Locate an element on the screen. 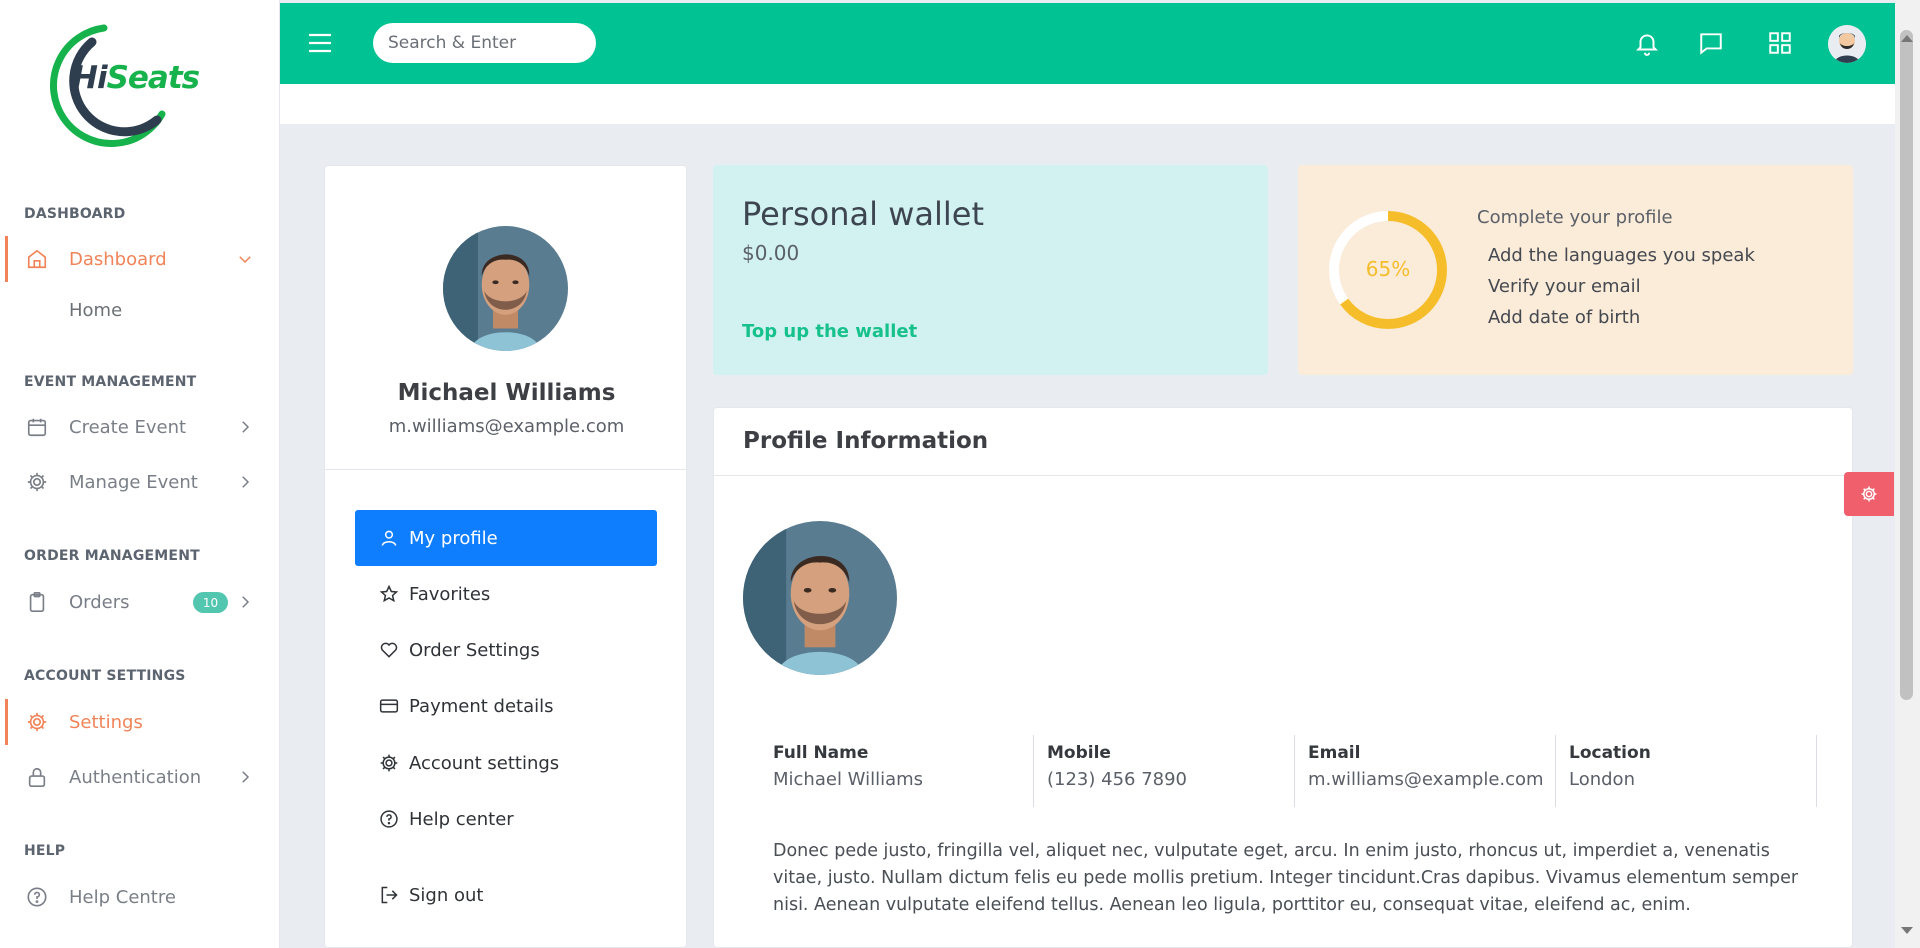 Image resolution: width=1920 pixels, height=948 pixels. profile-photo-large is located at coordinates (820, 598).